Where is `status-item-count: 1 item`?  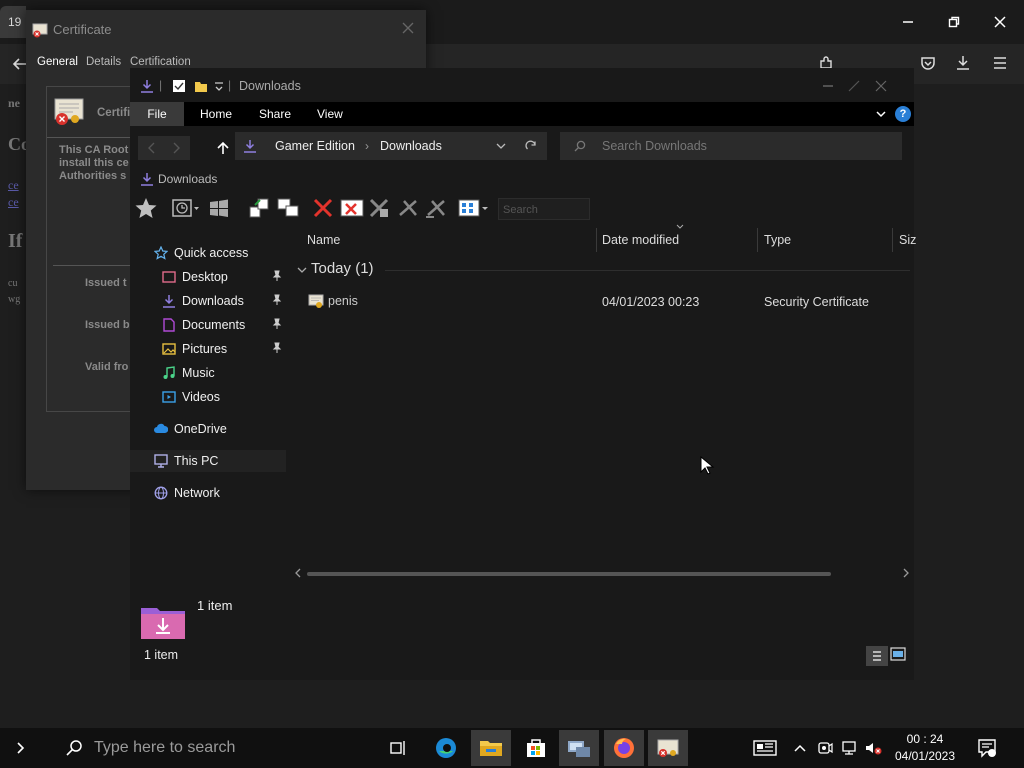 status-item-count: 1 item is located at coordinates (215, 605).